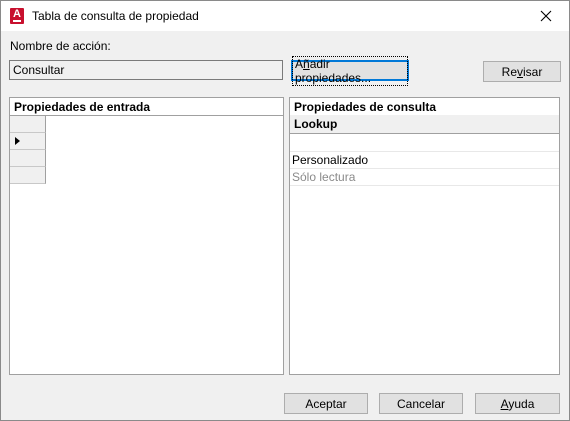 This screenshot has width=570, height=421. I want to click on input-properties-header: Propiedades de entrada, so click(146, 107).